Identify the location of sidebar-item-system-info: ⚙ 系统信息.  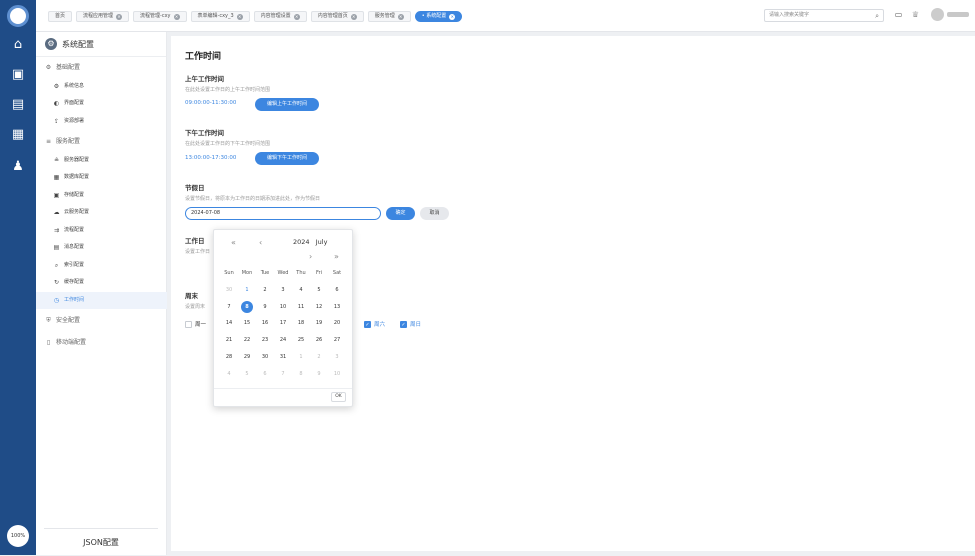
(101, 86).